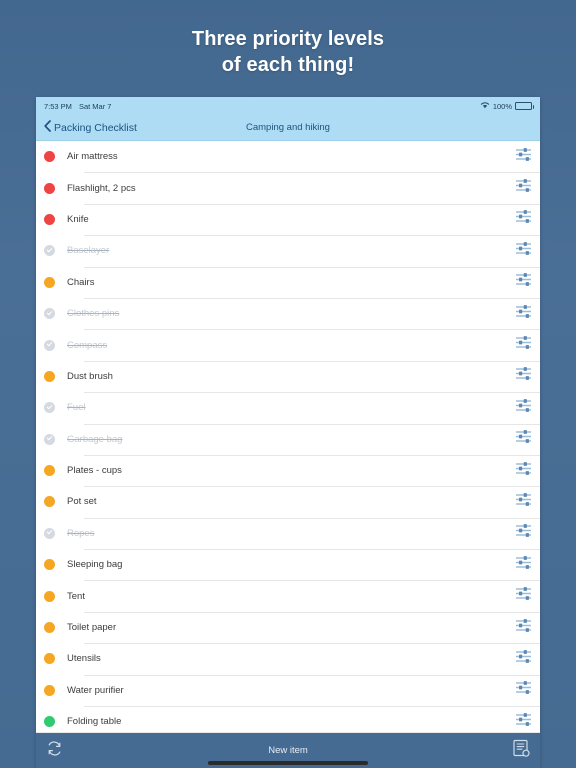  I want to click on list-item: Knife, so click(288, 219).